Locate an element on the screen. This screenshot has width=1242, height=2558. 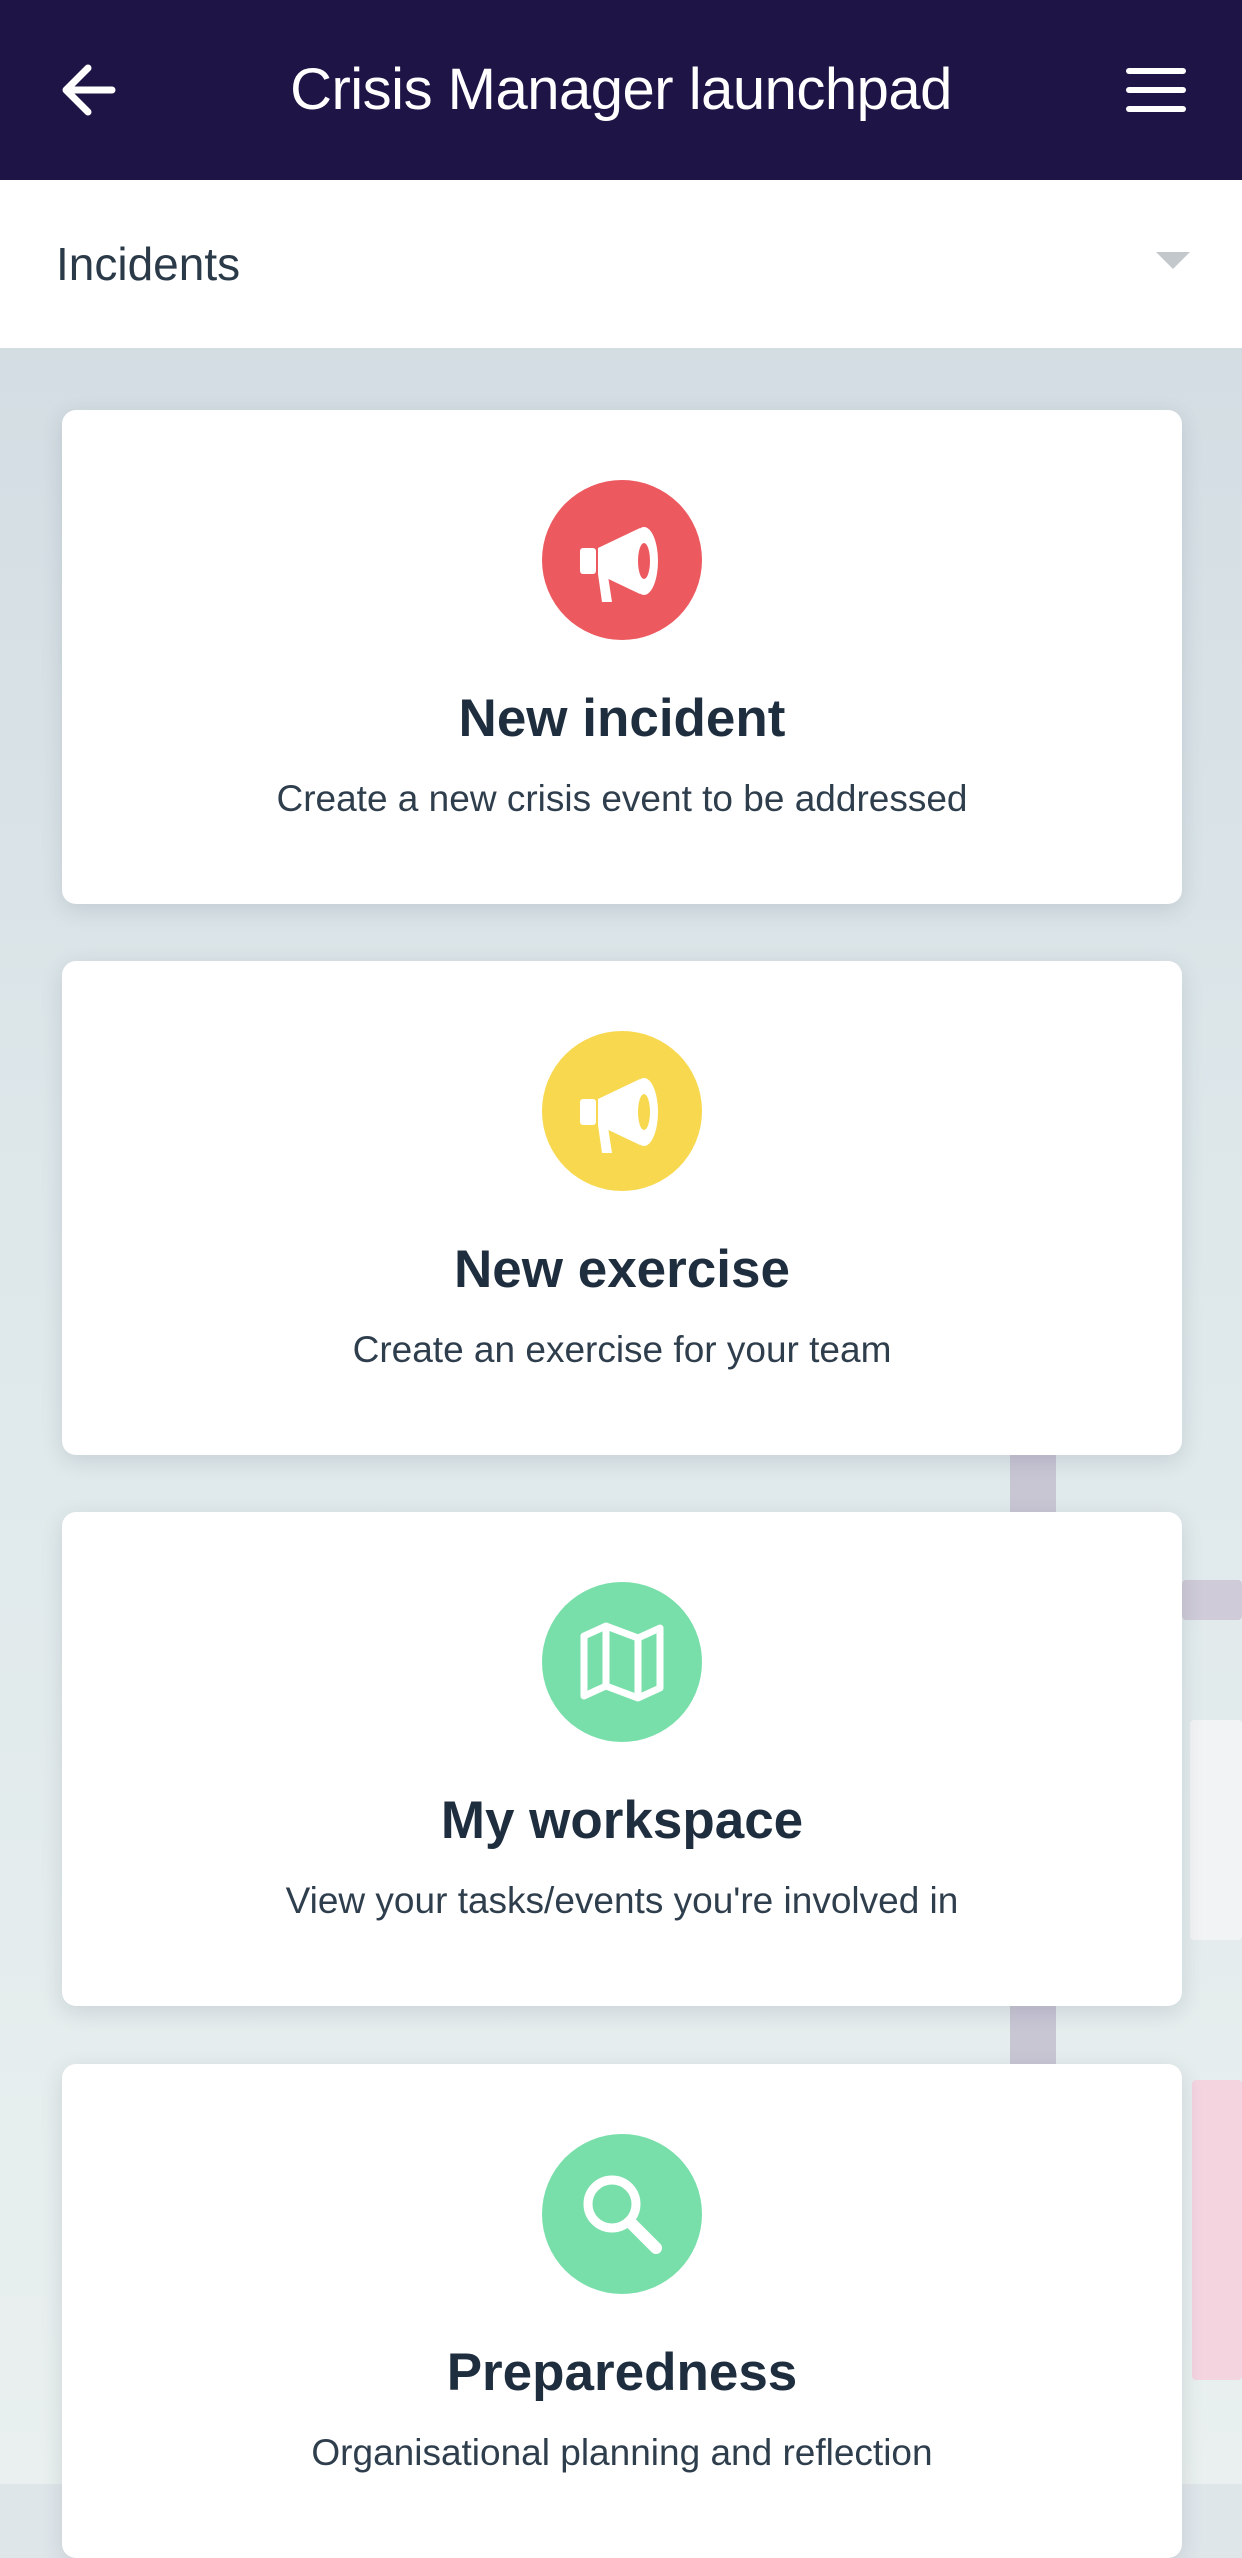
app-header: Crisis Manager launchpad is located at coordinates (621, 90).